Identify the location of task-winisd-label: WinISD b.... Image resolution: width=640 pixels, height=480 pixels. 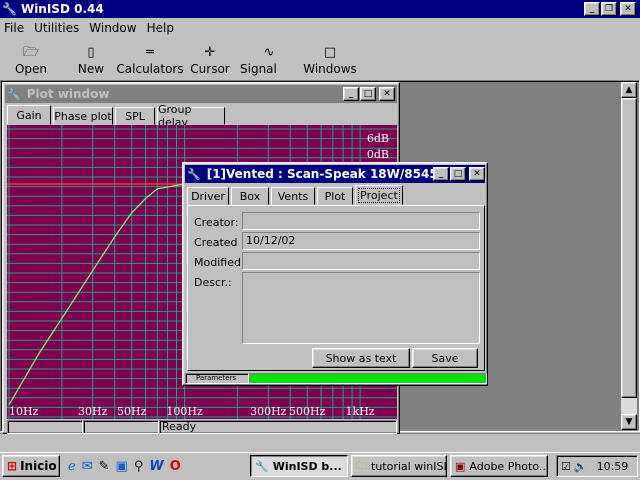
(307, 466).